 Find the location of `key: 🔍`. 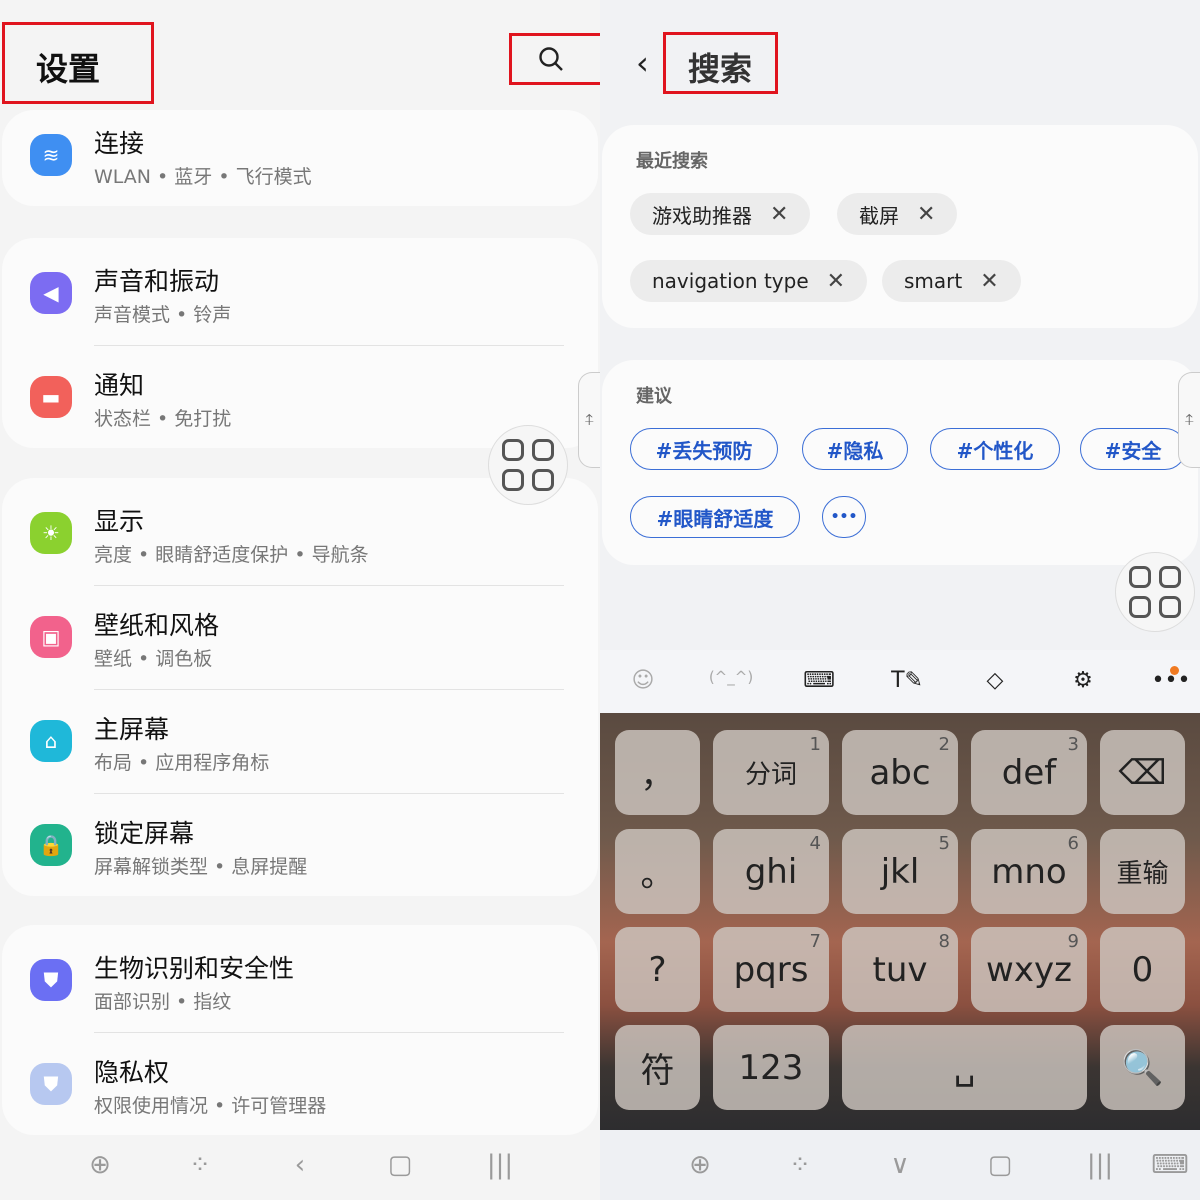

key: 🔍 is located at coordinates (1142, 1067).